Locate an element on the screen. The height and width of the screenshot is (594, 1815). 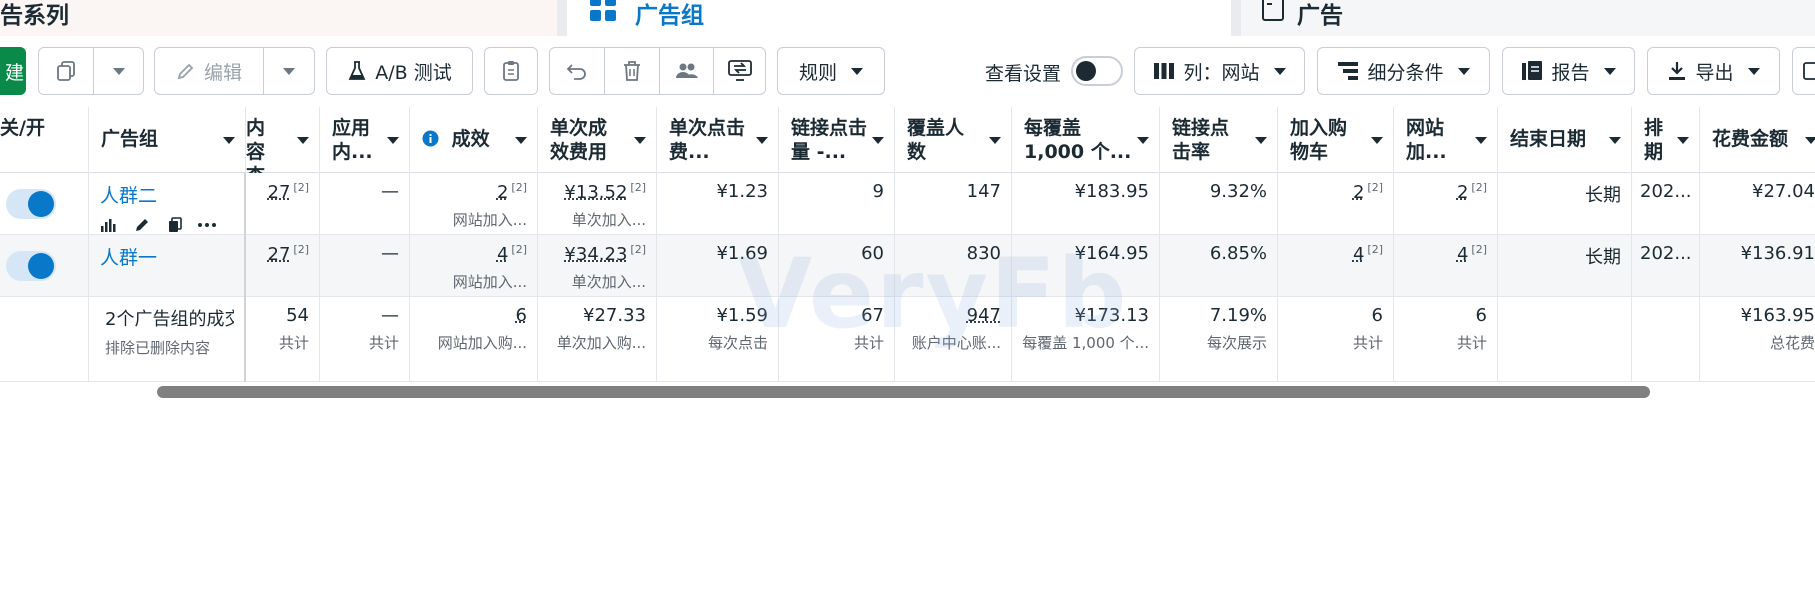
col-header-add-to-cart: 加入购物车 is located at coordinates (1336, 140).